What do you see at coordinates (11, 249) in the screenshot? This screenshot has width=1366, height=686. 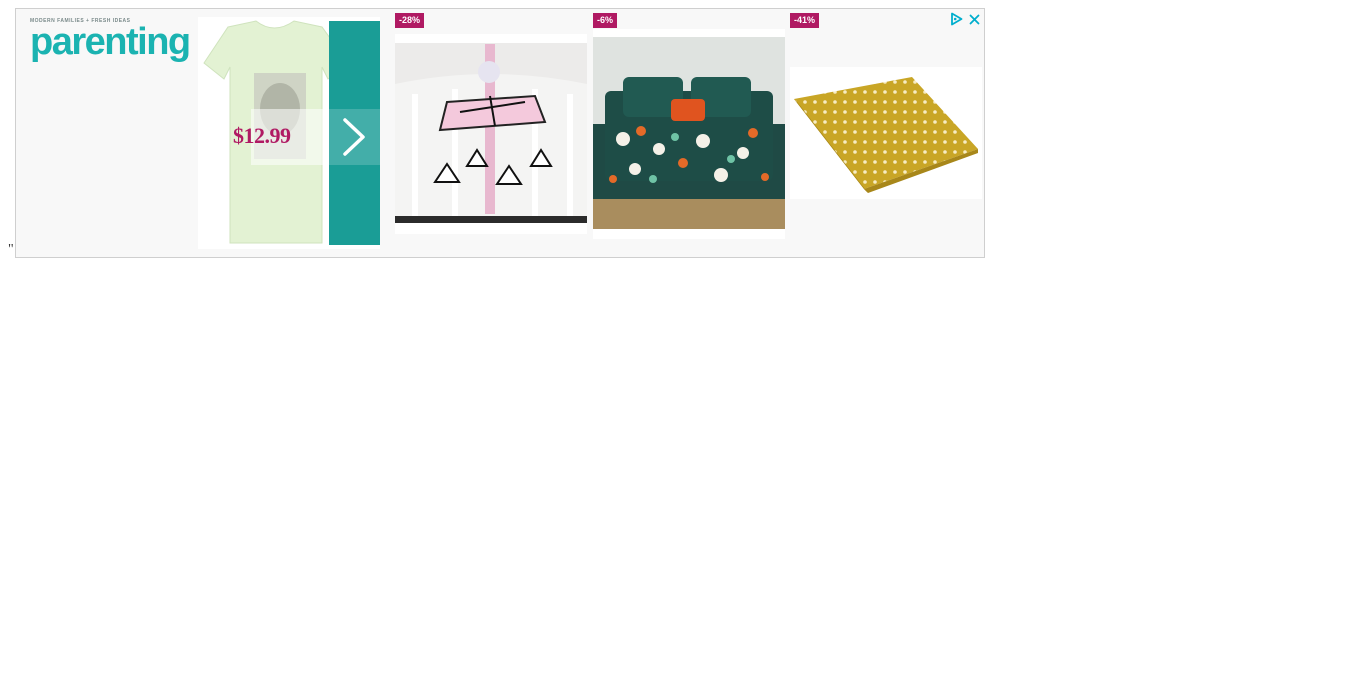 I see `stray-text: "` at bounding box center [11, 249].